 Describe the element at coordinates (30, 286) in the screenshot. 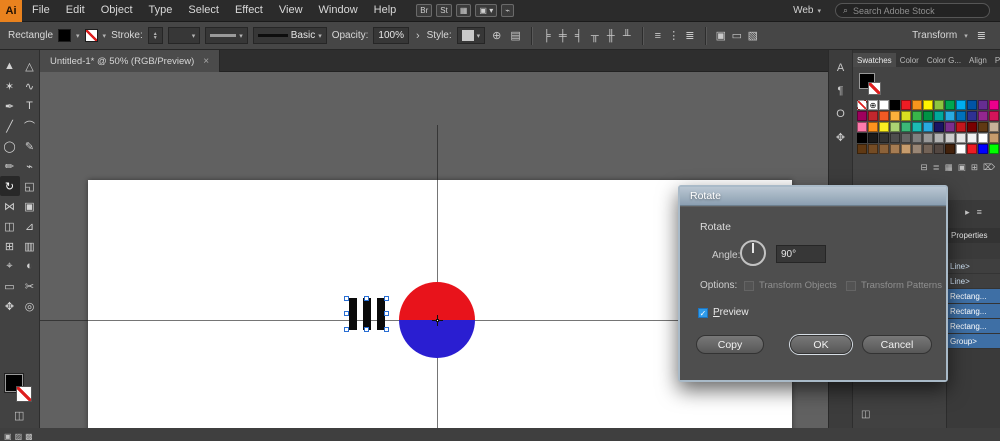

I see `slice-tool: ✂` at that location.